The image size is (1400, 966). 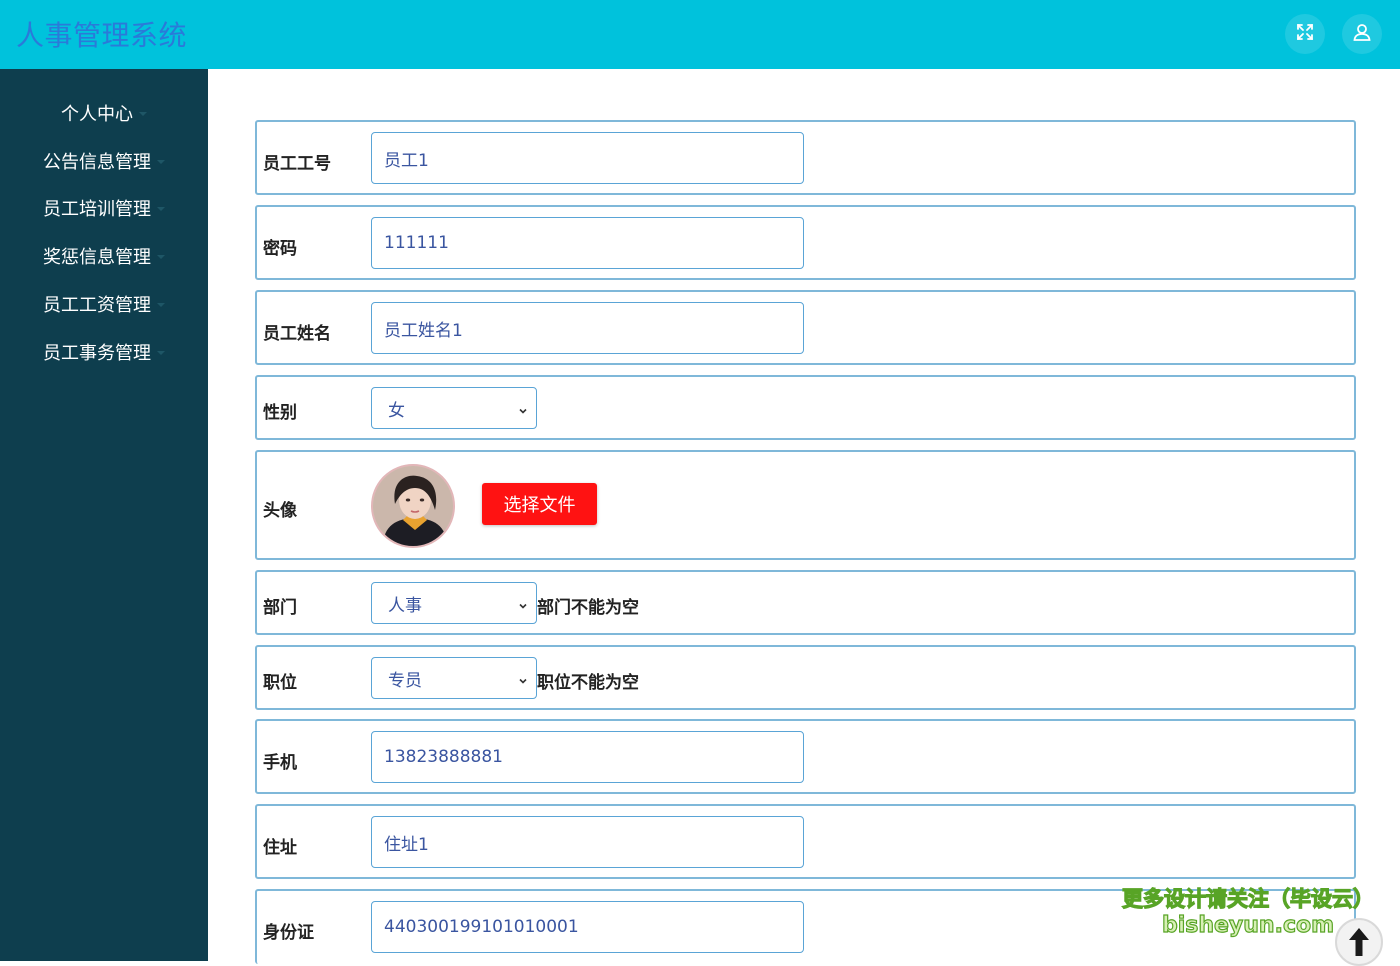 I want to click on sidebar-item-personal-center: 个人中心, so click(x=104, y=113).